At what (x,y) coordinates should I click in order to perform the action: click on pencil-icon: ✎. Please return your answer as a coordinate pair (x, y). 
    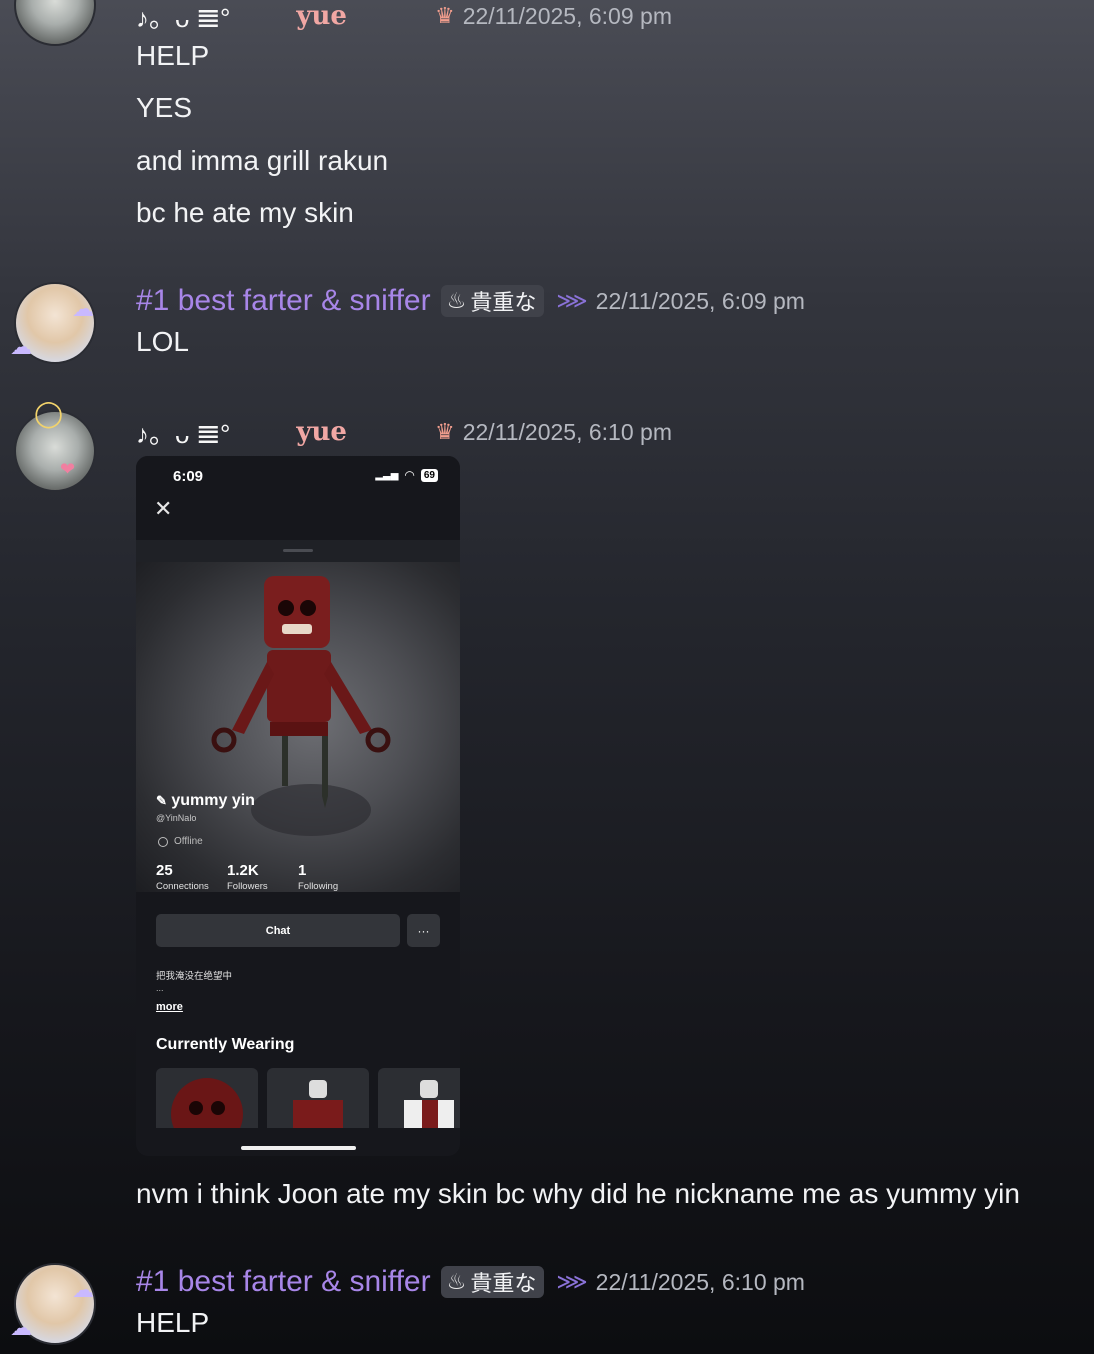
    Looking at the image, I should click on (161, 800).